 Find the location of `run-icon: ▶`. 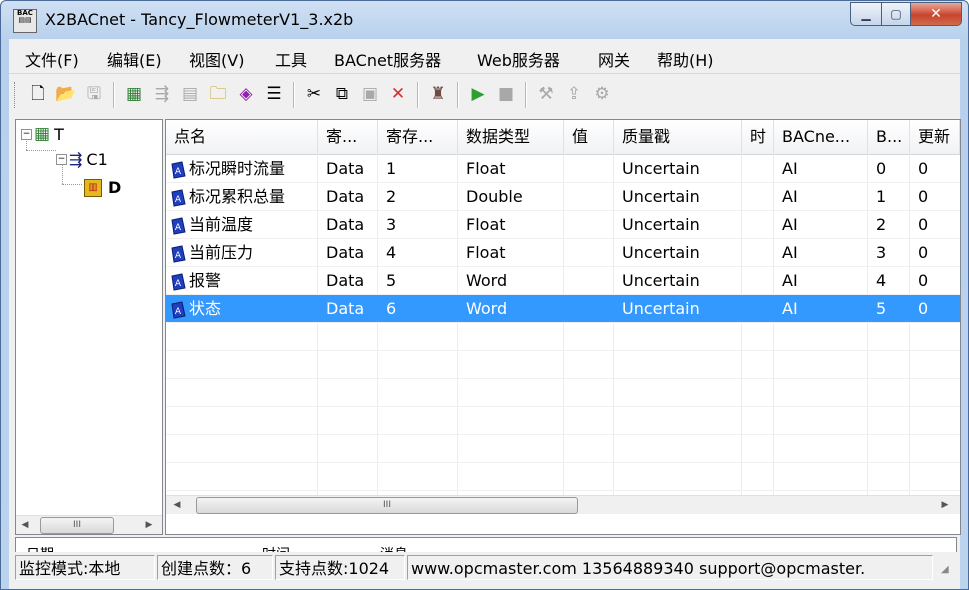

run-icon: ▶ is located at coordinates (478, 94).